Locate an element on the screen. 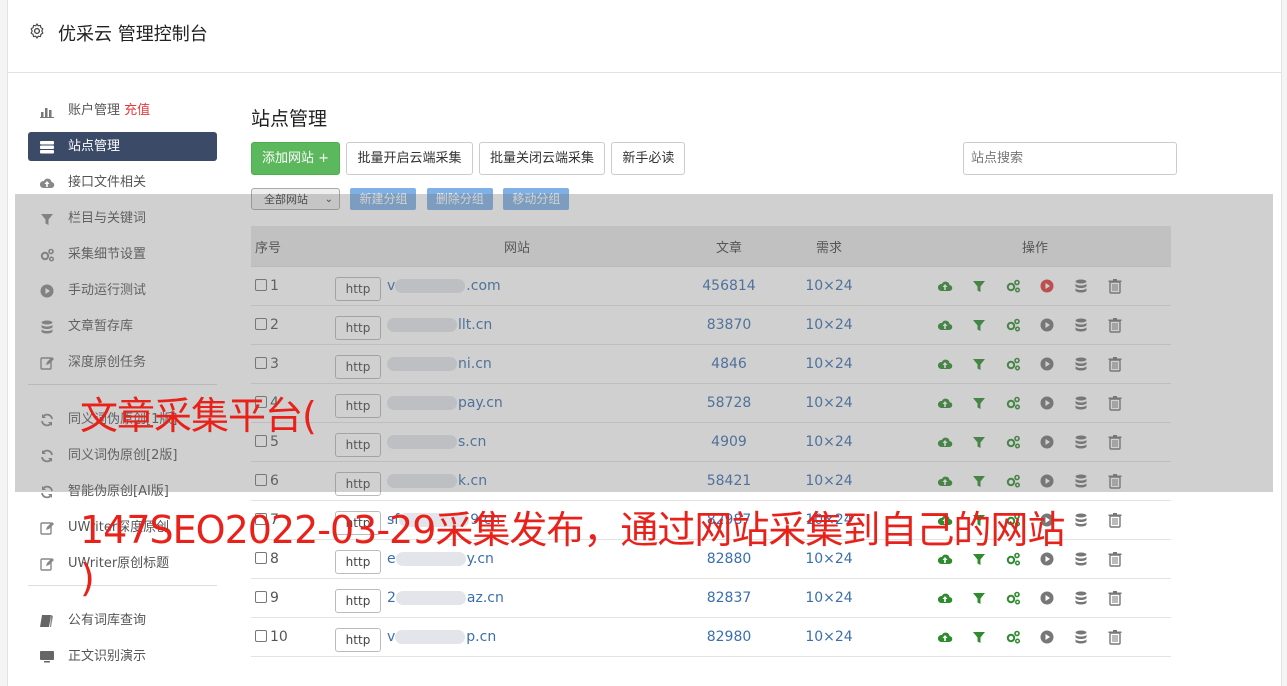 The width and height of the screenshot is (1287, 686). site-domain-link: v .com is located at coordinates (444, 286).